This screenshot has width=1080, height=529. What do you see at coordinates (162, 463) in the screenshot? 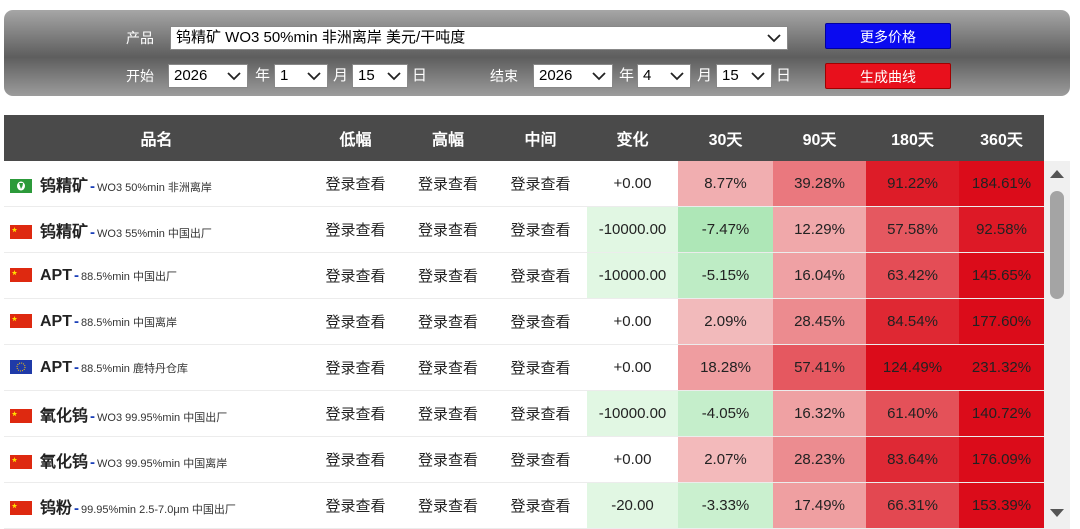
I see `product-spec: WO3 99.95%min 中国离岸` at bounding box center [162, 463].